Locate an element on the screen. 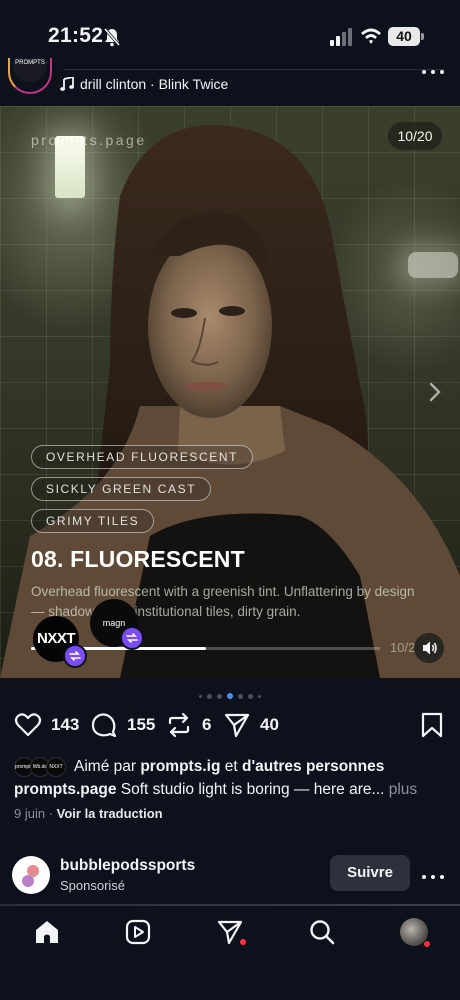  carousel-indicator is located at coordinates (230, 696).